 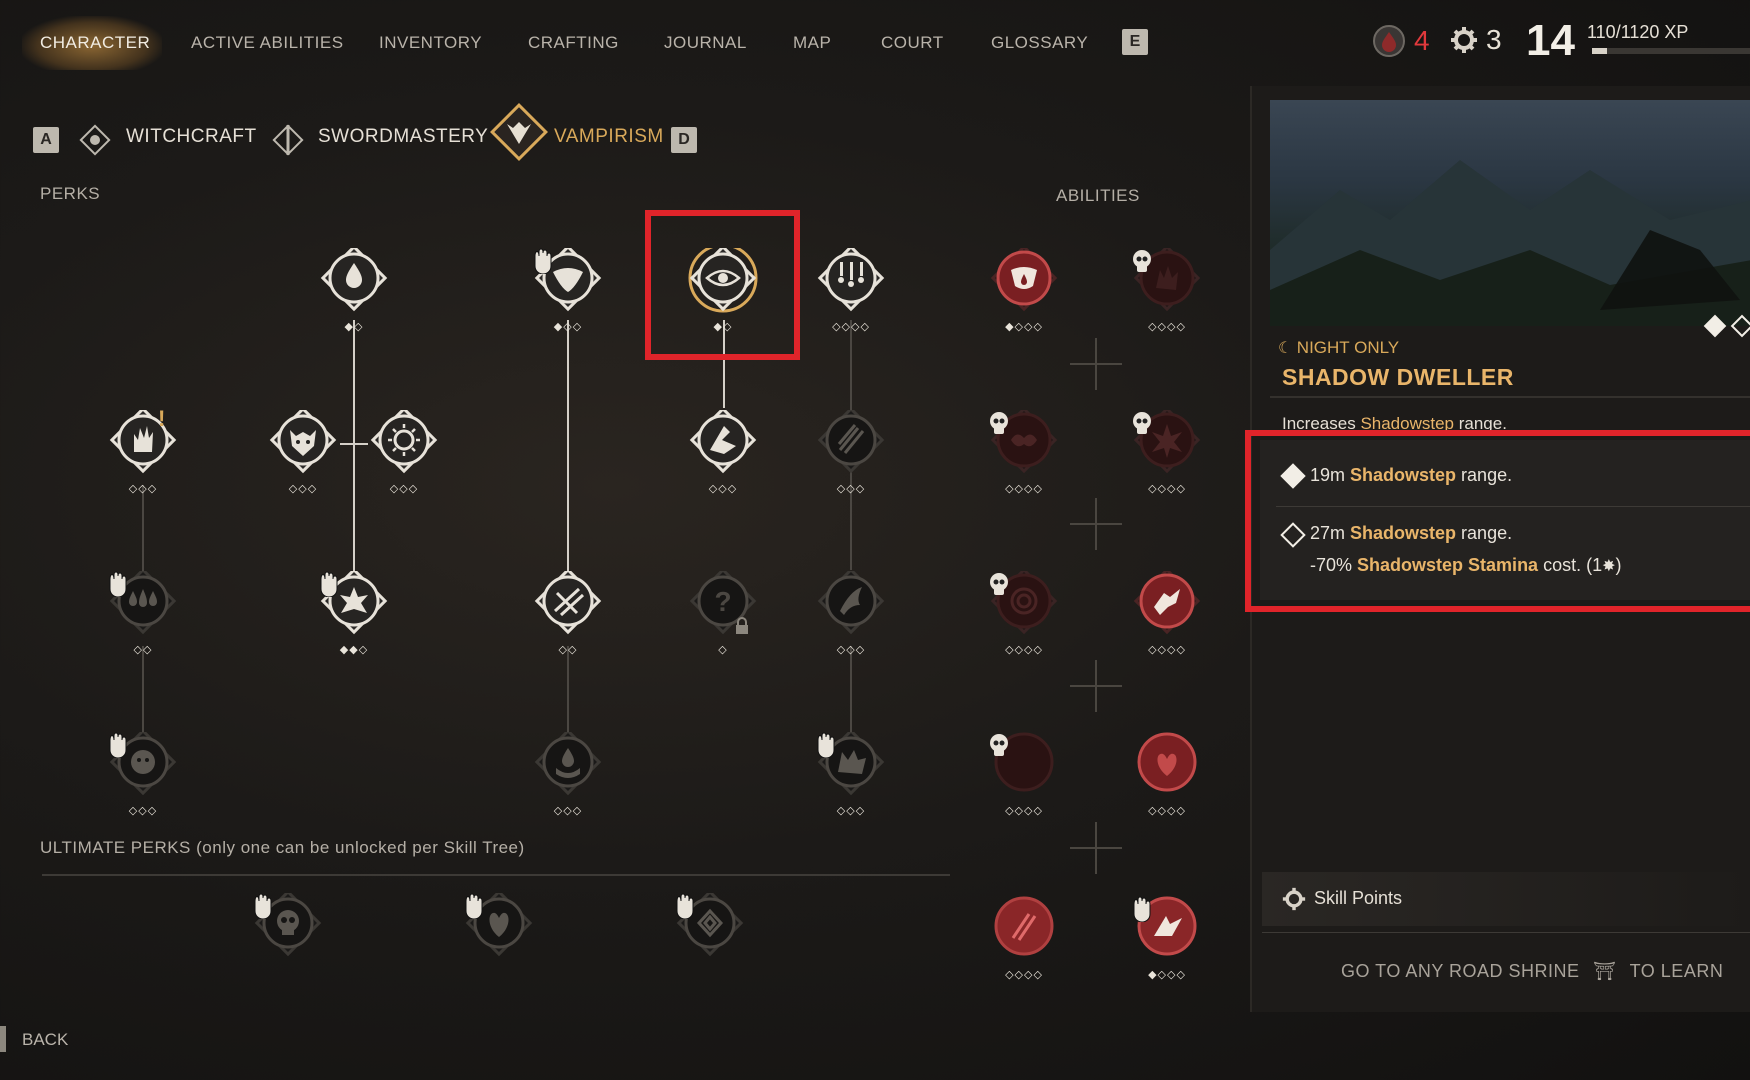 I want to click on perk-node-demon-mask: ◇◇◇, so click(x=303, y=458).